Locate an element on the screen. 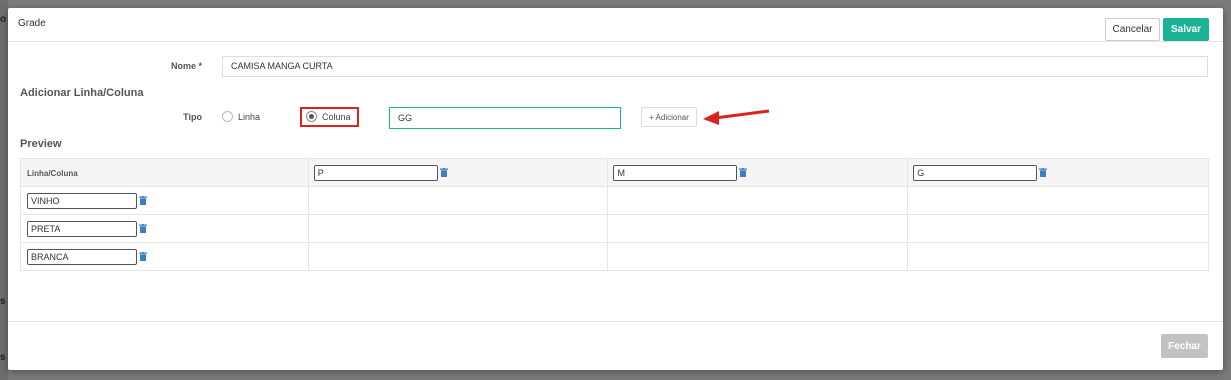 The width and height of the screenshot is (1231, 380). nome-label: Nome * is located at coordinates (186, 66).